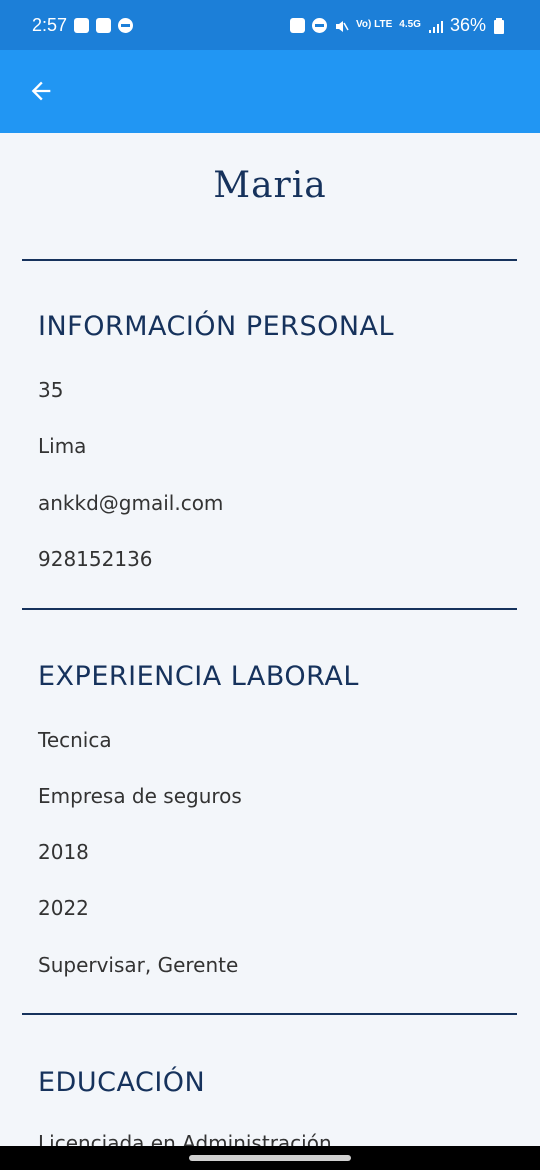  Describe the element at coordinates (185, 1138) in the screenshot. I see `education-degree: Licenciada en Administración` at that location.